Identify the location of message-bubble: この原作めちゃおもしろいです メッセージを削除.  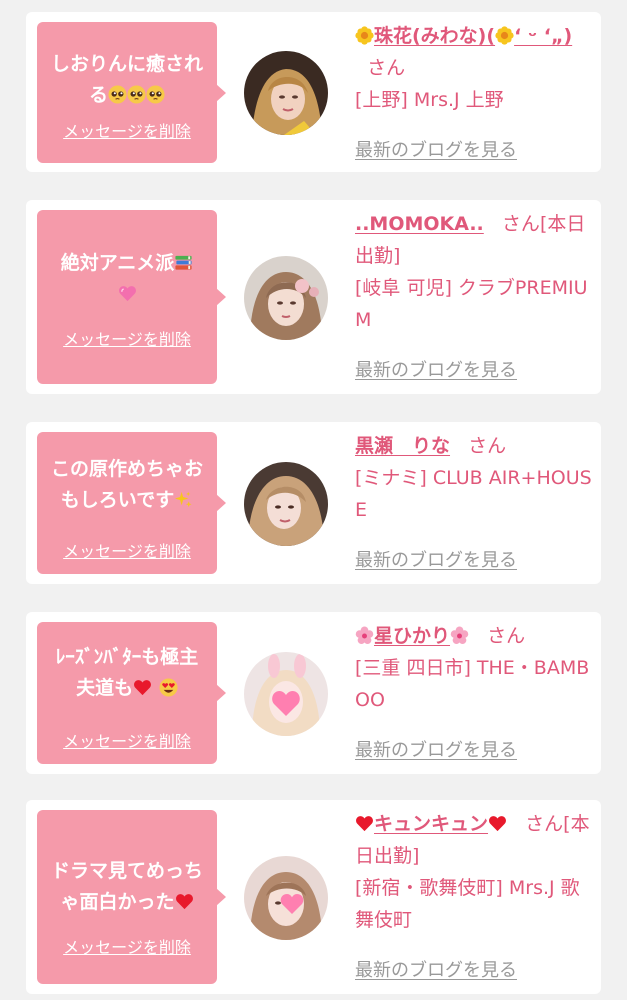
(131, 503).